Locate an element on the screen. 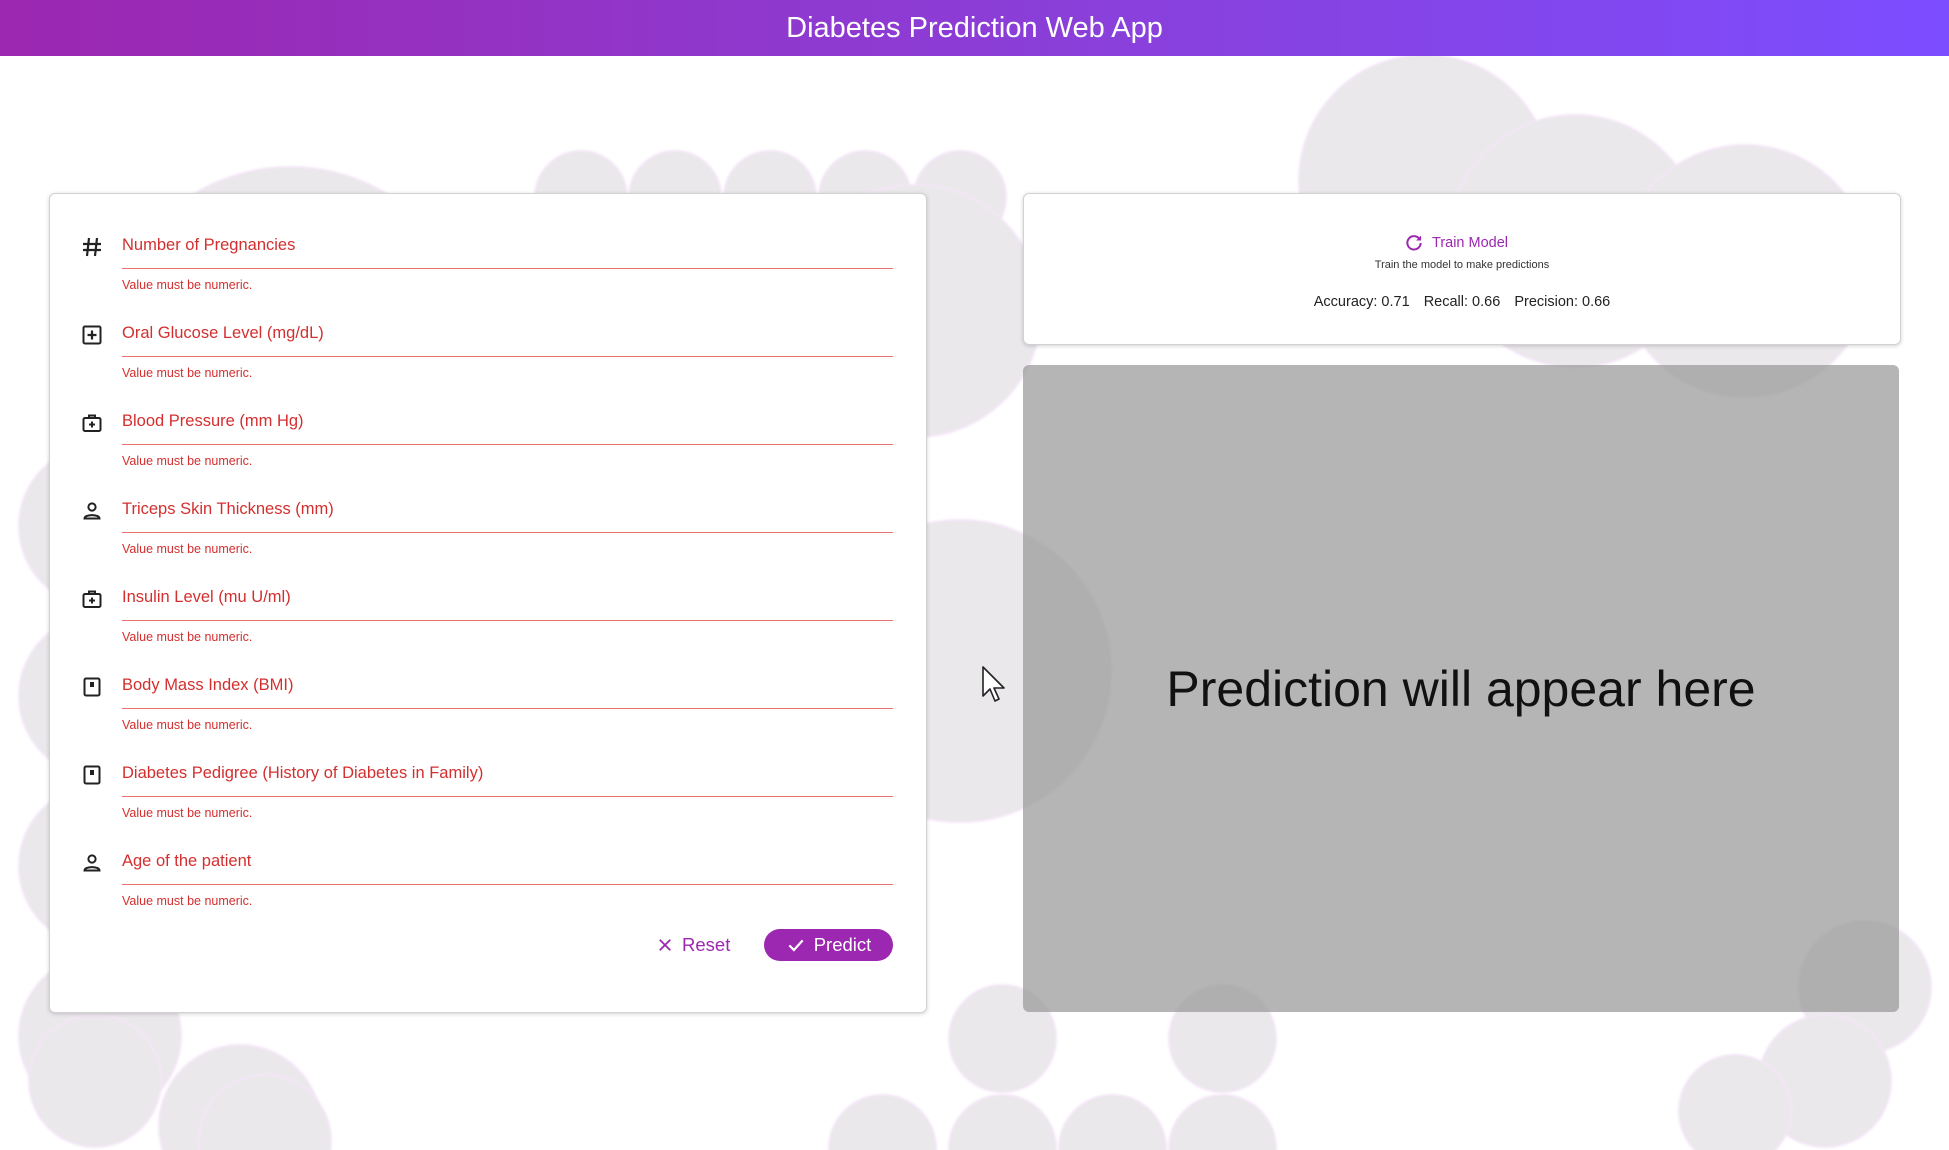 Image resolution: width=1949 pixels, height=1150 pixels. prediction-placeholder: Prediction will appear here is located at coordinates (1461, 688).